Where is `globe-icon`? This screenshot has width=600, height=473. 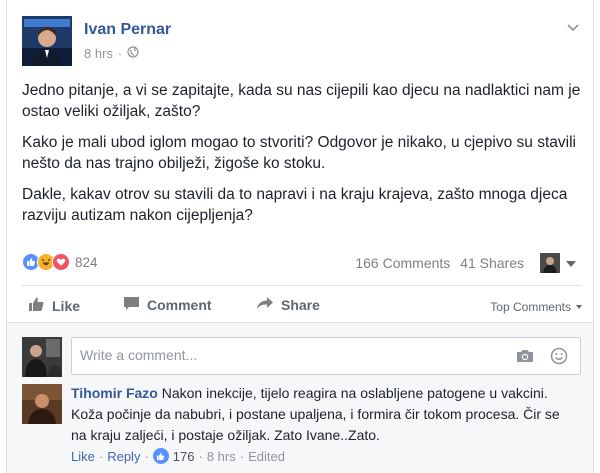
globe-icon is located at coordinates (133, 53).